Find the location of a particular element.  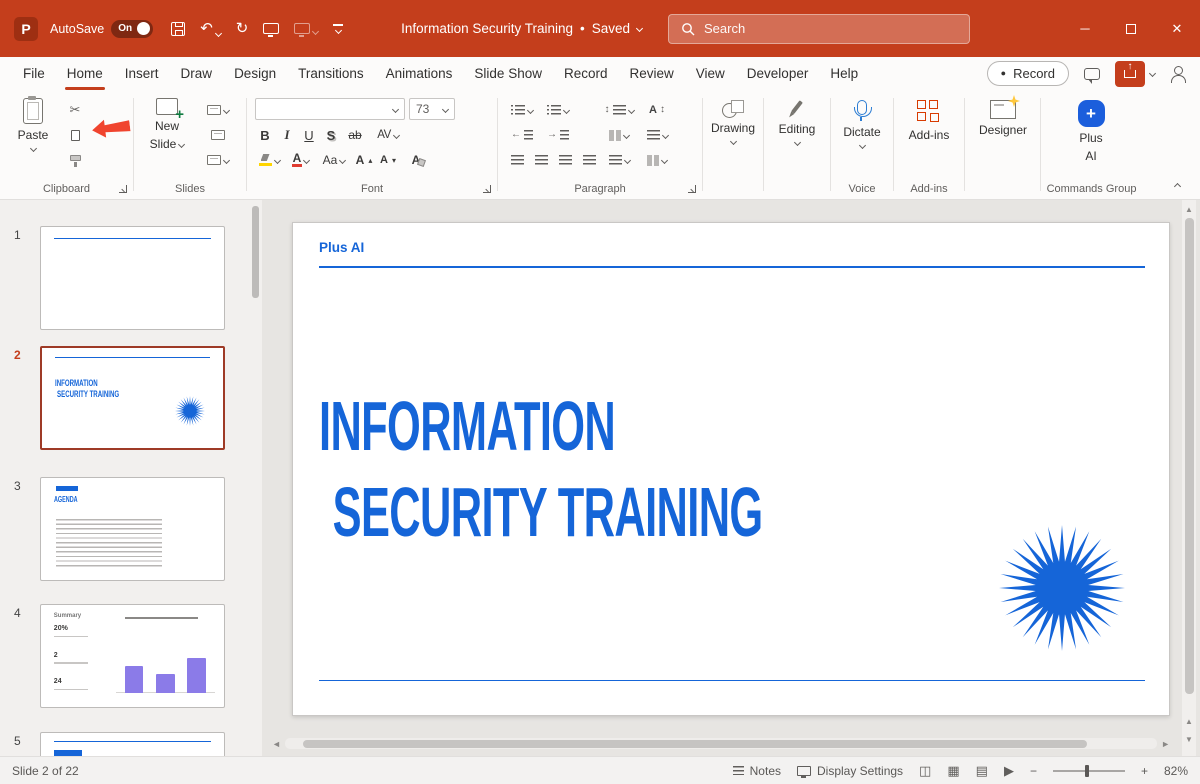

zoom-out-button: − is located at coordinates (1033, 771).